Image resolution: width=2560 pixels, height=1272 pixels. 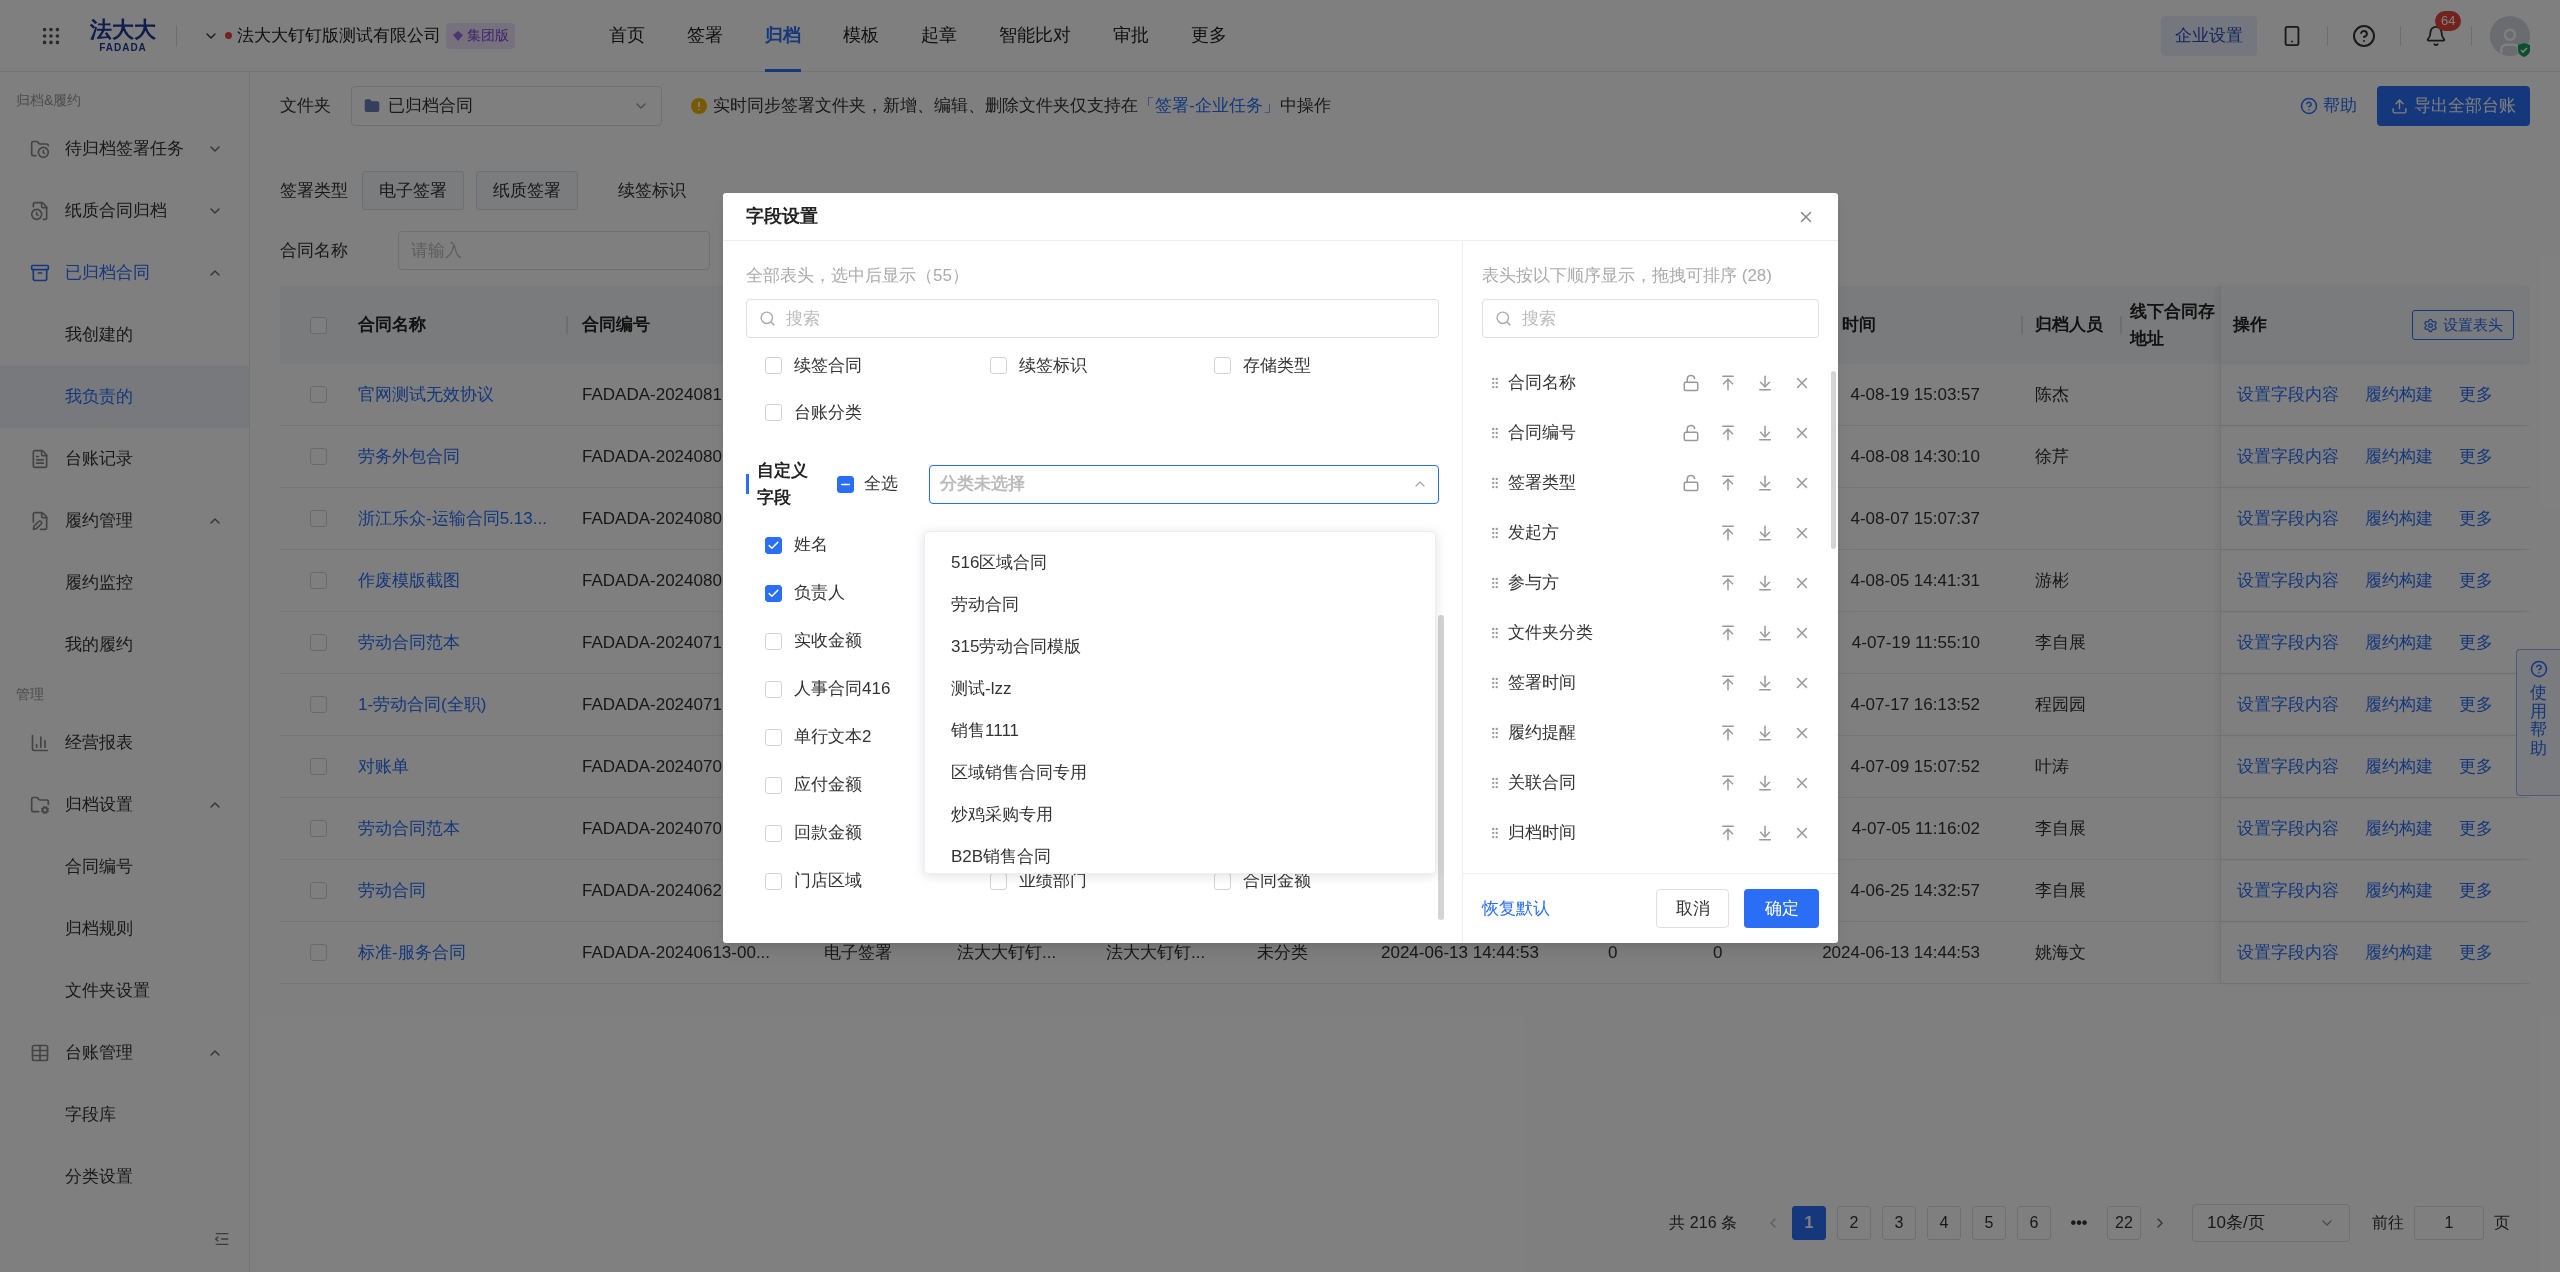 What do you see at coordinates (426, 394) in the screenshot?
I see `contract-name-link: 官网测试无效协议` at bounding box center [426, 394].